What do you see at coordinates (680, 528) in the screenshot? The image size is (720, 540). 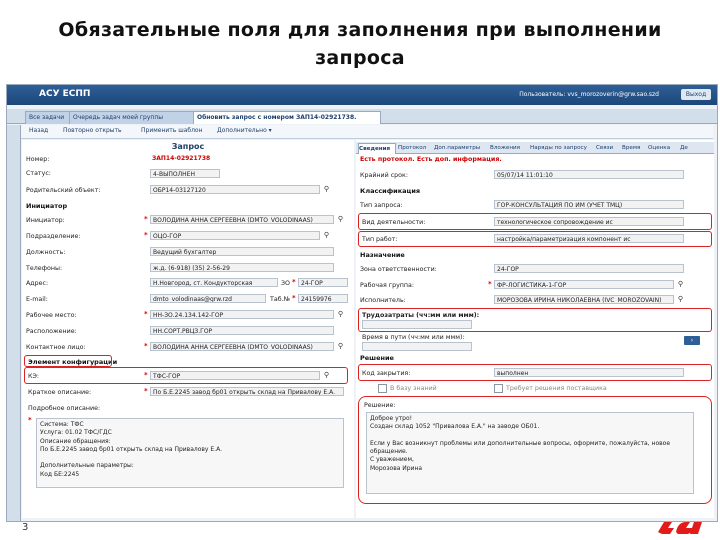 I see `rzd-logo` at bounding box center [680, 528].